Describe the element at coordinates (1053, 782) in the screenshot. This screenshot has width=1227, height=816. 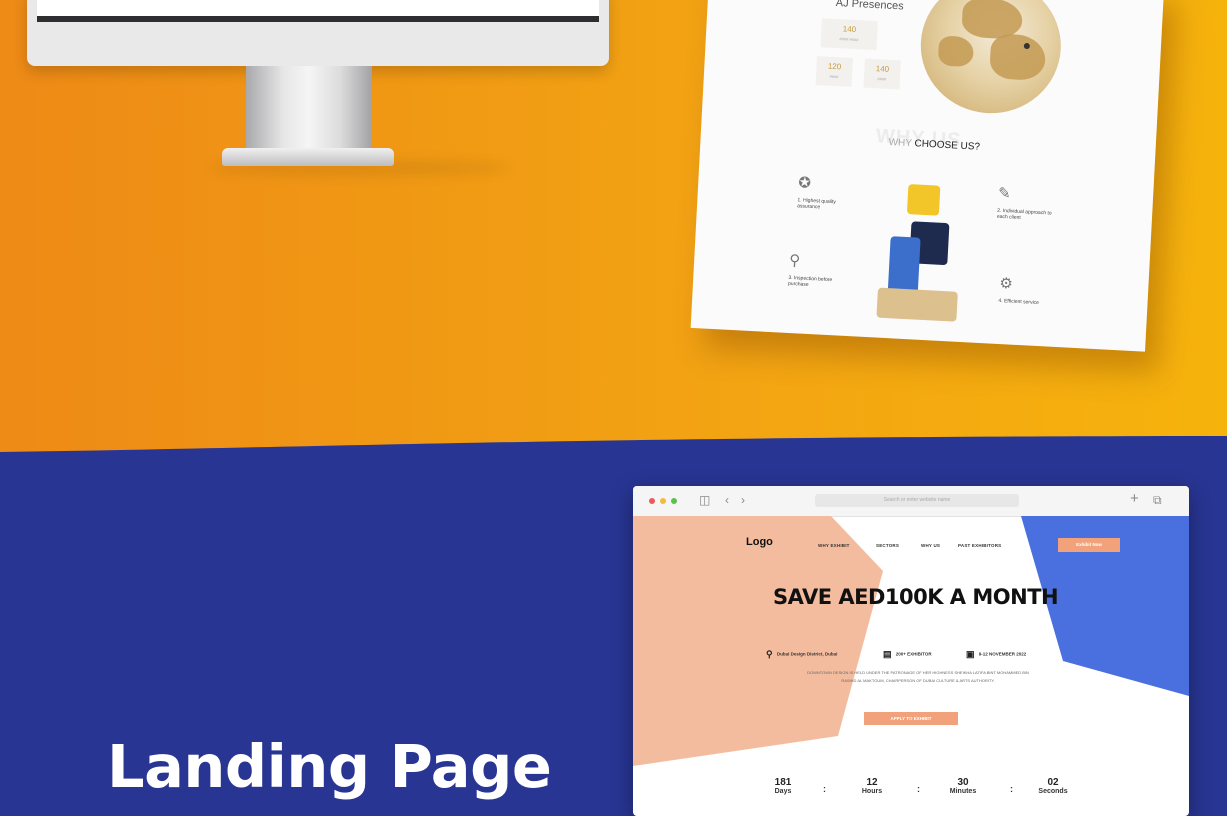
I see `countdown-value: 02` at that location.